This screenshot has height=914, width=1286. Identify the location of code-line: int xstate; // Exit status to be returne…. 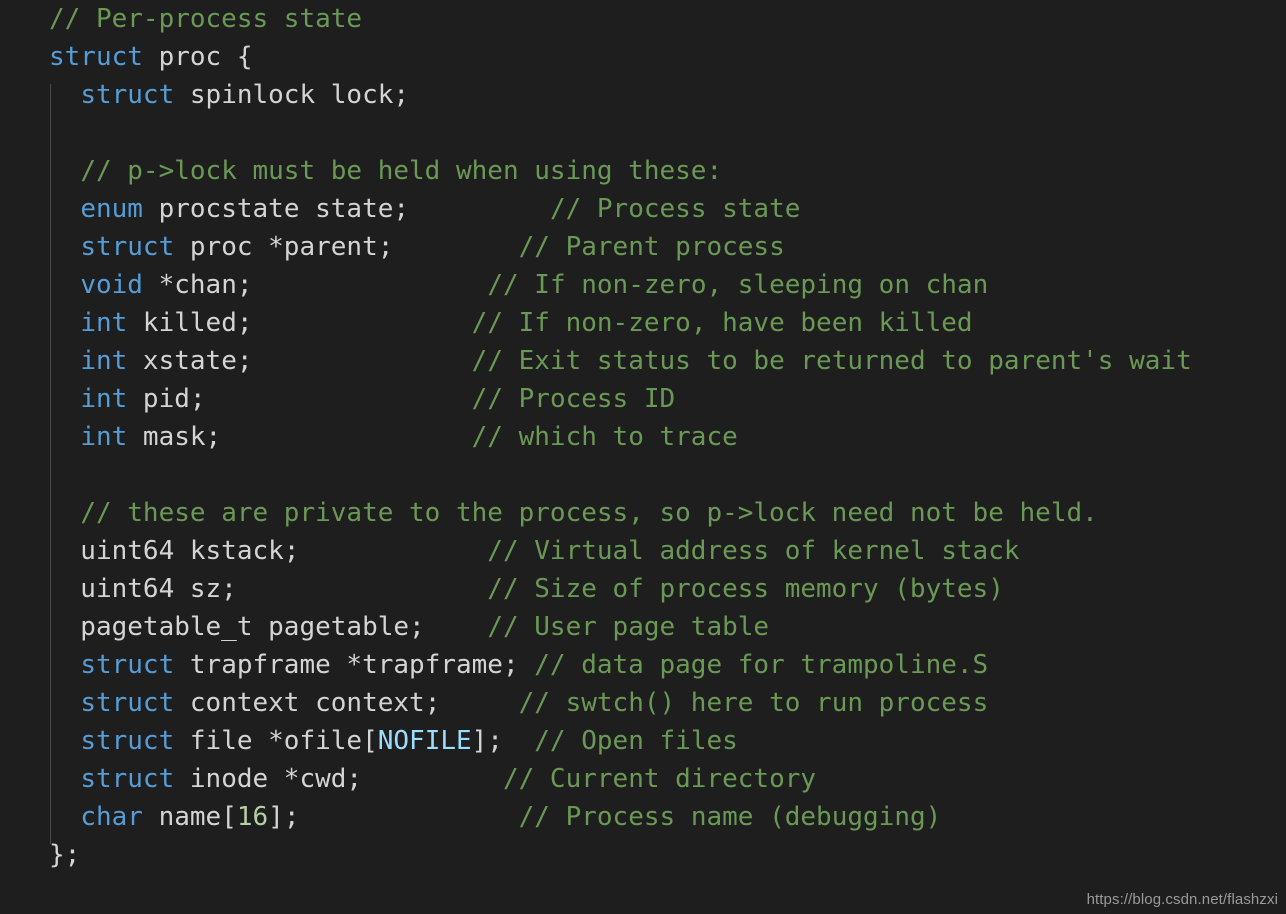
(596, 361).